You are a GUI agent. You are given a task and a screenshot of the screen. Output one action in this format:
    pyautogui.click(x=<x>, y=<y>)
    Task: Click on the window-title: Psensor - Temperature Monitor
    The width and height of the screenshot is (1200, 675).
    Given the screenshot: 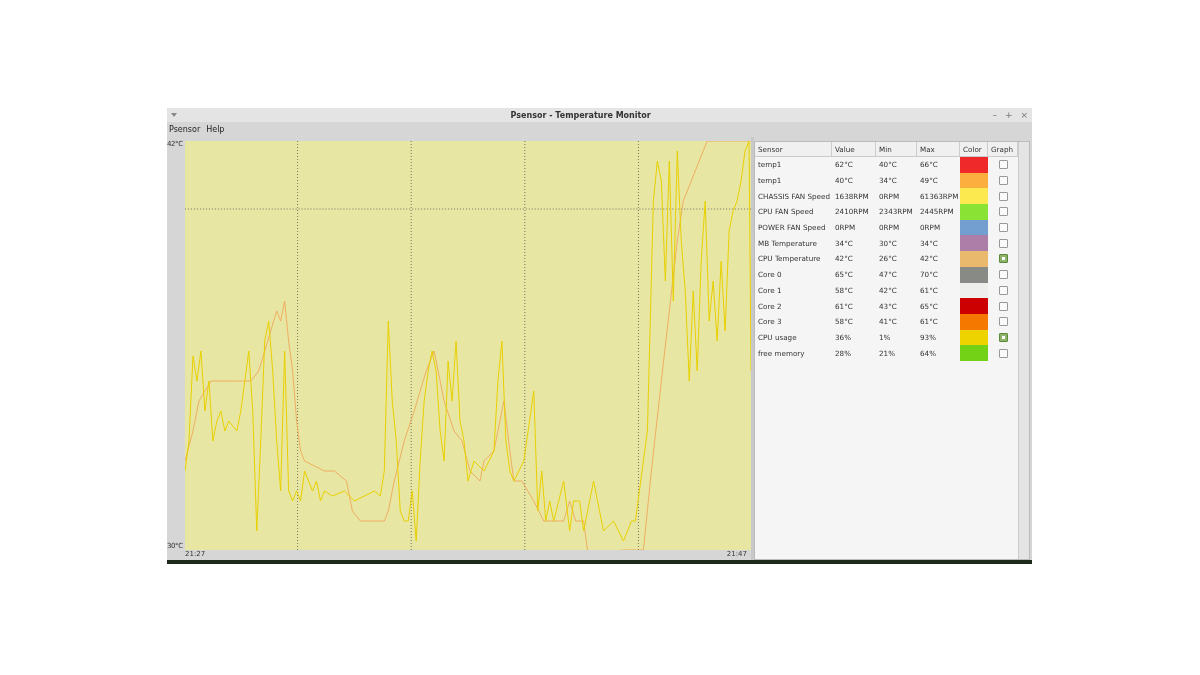 What is the action you would take?
    pyautogui.click(x=580, y=115)
    